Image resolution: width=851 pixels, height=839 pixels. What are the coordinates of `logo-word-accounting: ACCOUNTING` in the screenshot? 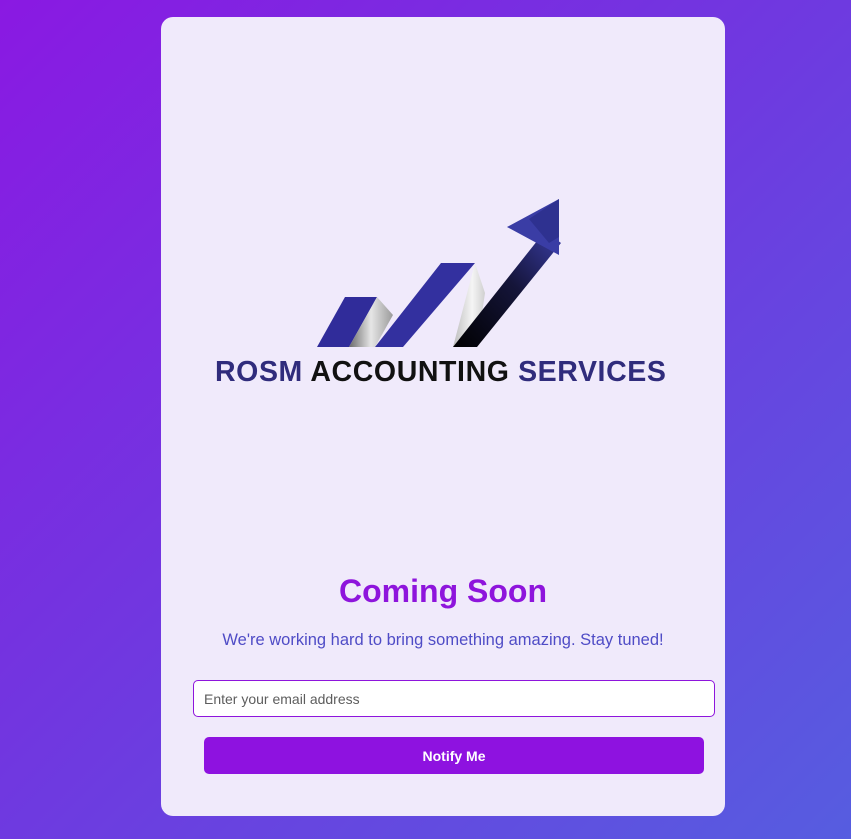 It's located at (410, 372).